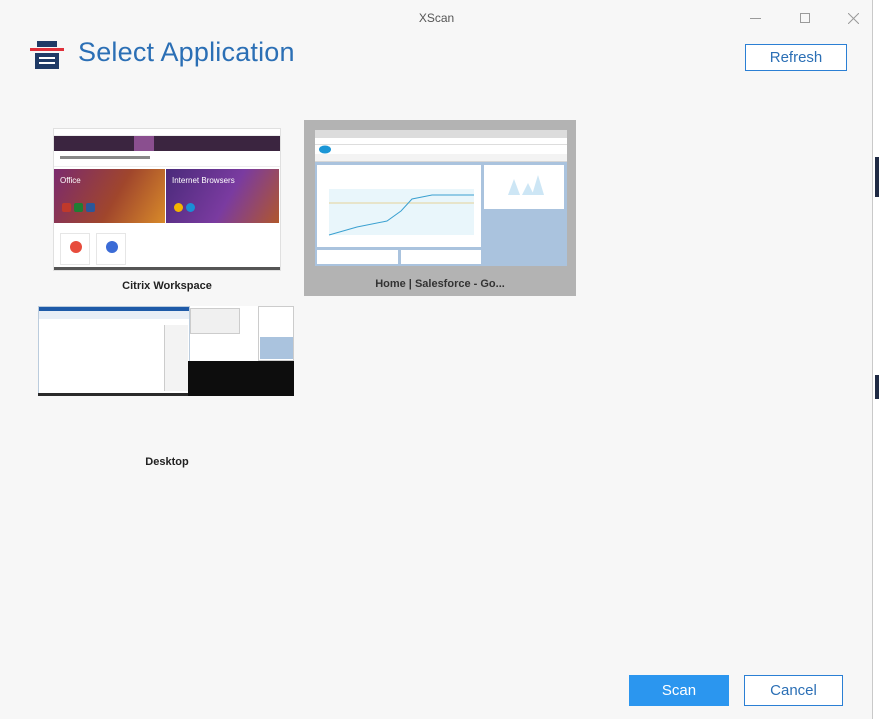 The image size is (879, 719). I want to click on close-icon, so click(853, 18).